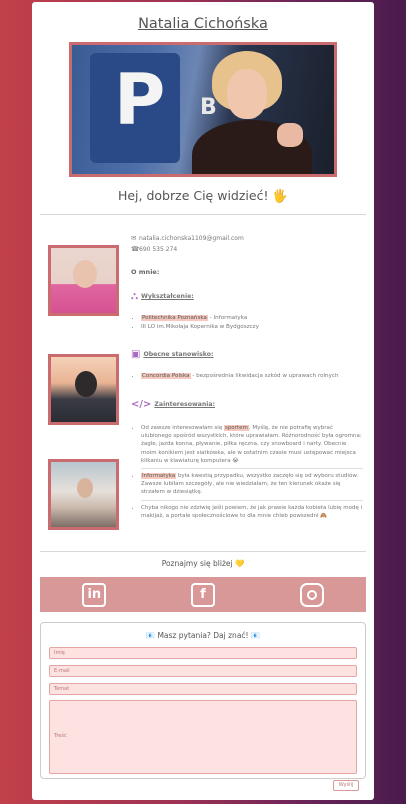 This screenshot has height=804, width=406. What do you see at coordinates (141, 404) in the screenshot?
I see `code-icon: </>` at bounding box center [141, 404].